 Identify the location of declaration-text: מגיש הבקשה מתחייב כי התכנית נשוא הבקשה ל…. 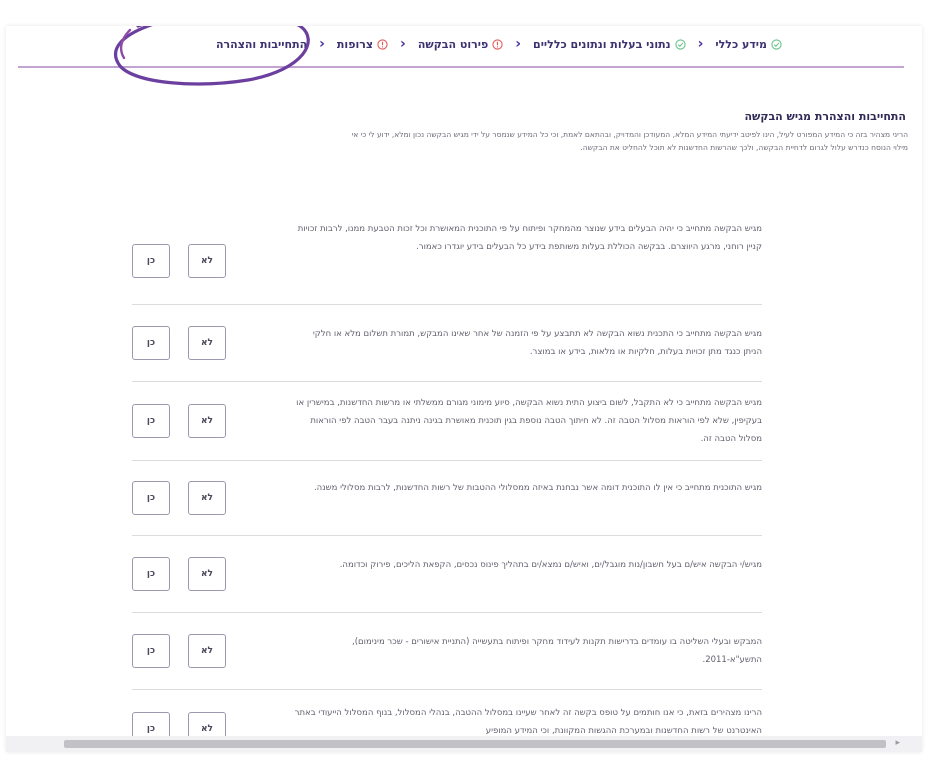
(537, 343).